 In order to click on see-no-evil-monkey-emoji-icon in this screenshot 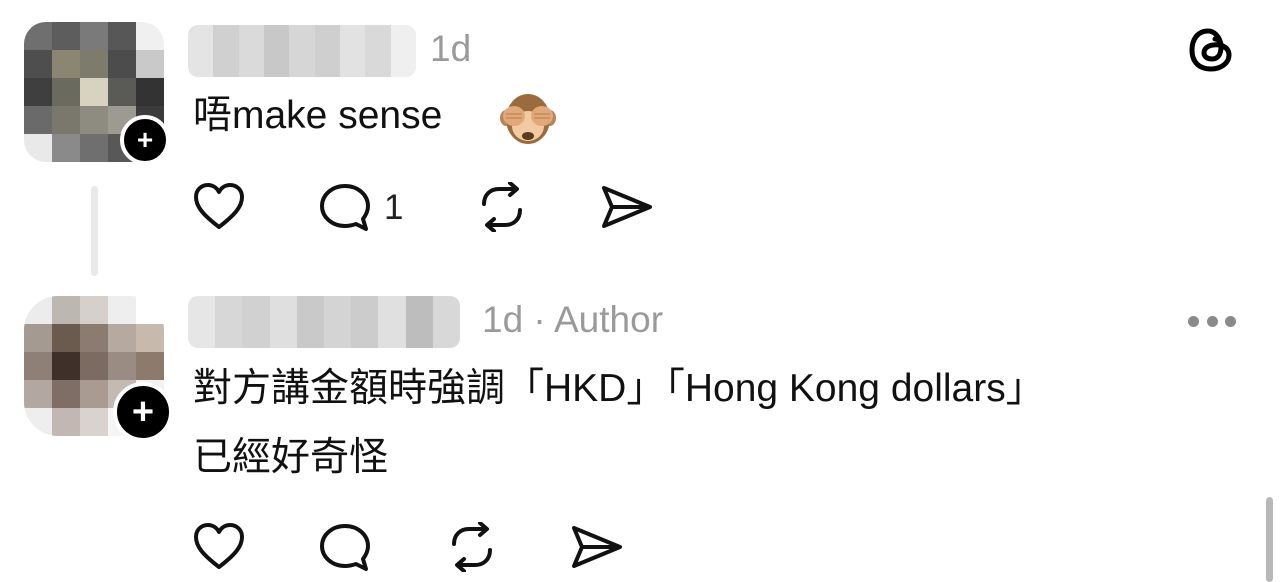, I will do `click(528, 119)`.